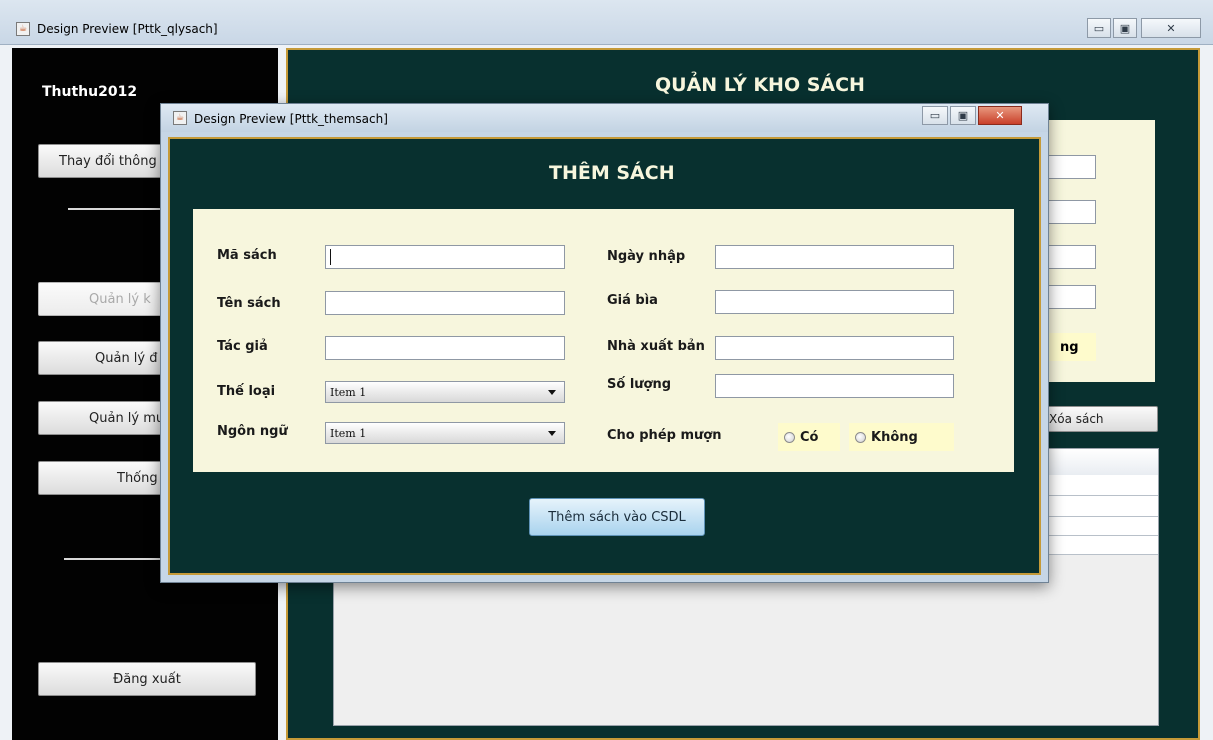 Image resolution: width=1213 pixels, height=740 pixels. Describe the element at coordinates (894, 437) in the screenshot. I see `radio-no-label: Không` at that location.